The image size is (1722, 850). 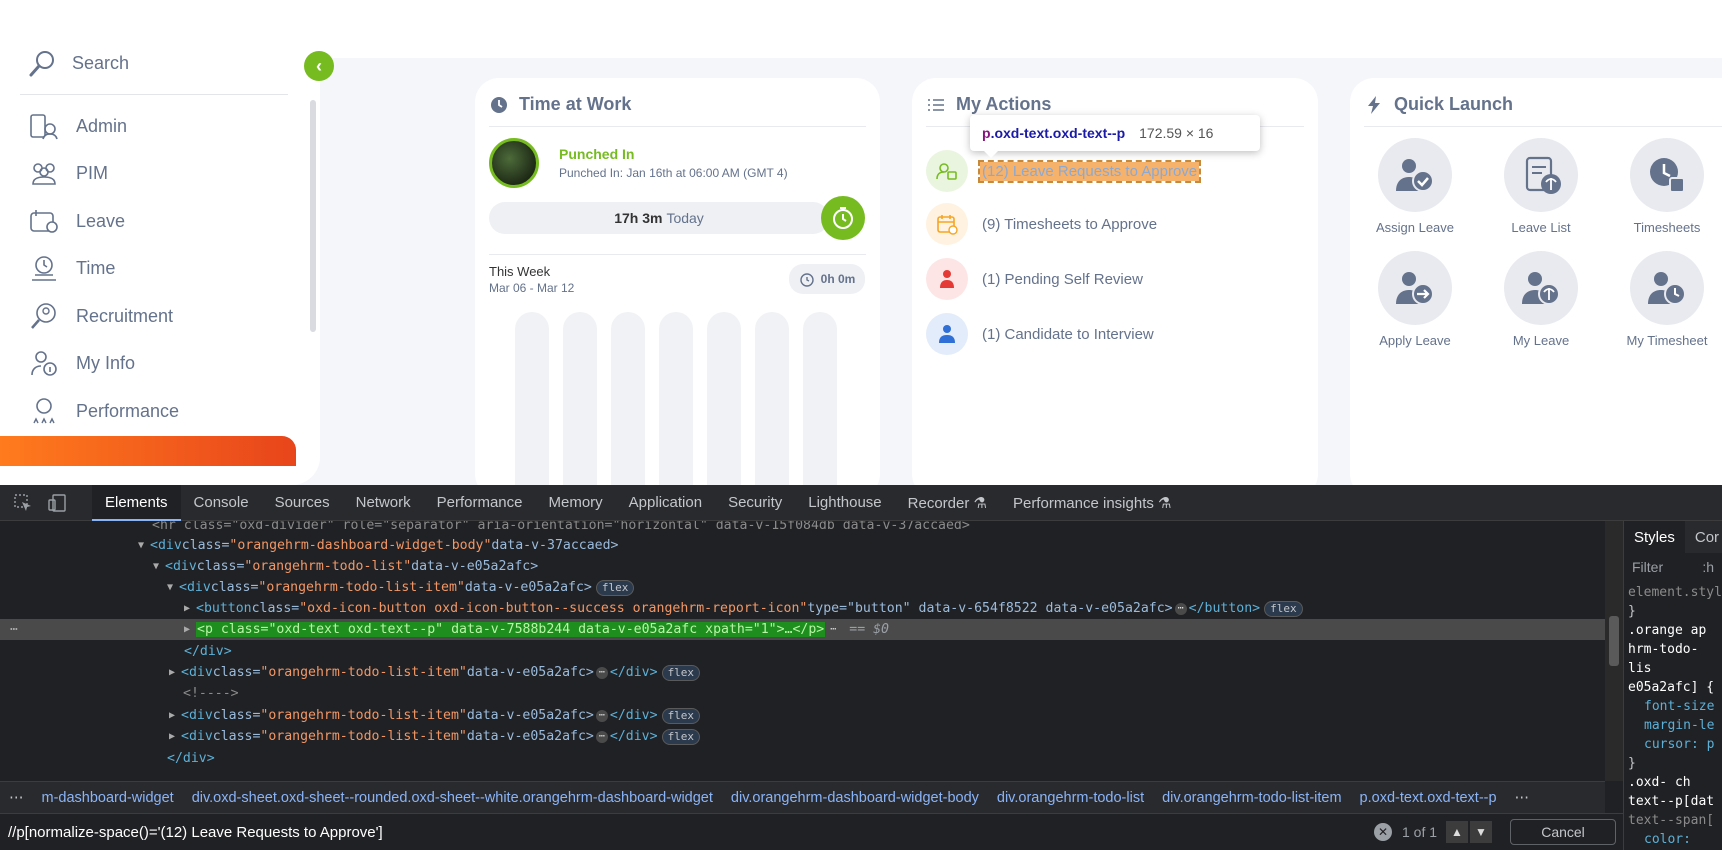 What do you see at coordinates (576, 503) in the screenshot?
I see `tab-memory: Memory` at bounding box center [576, 503].